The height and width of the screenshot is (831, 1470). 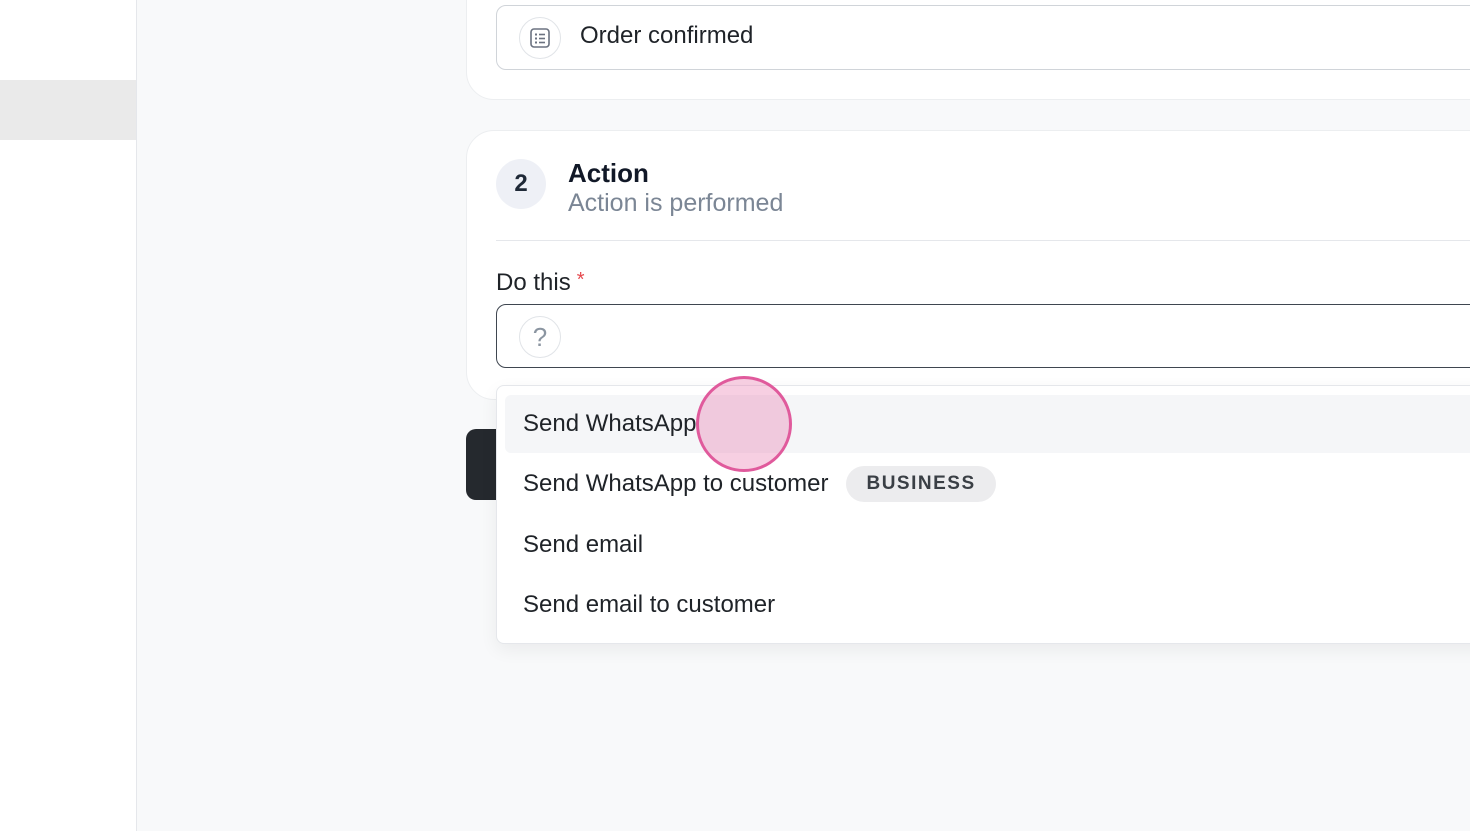 What do you see at coordinates (676, 203) in the screenshot?
I see `step-subtitle: Action is performed` at bounding box center [676, 203].